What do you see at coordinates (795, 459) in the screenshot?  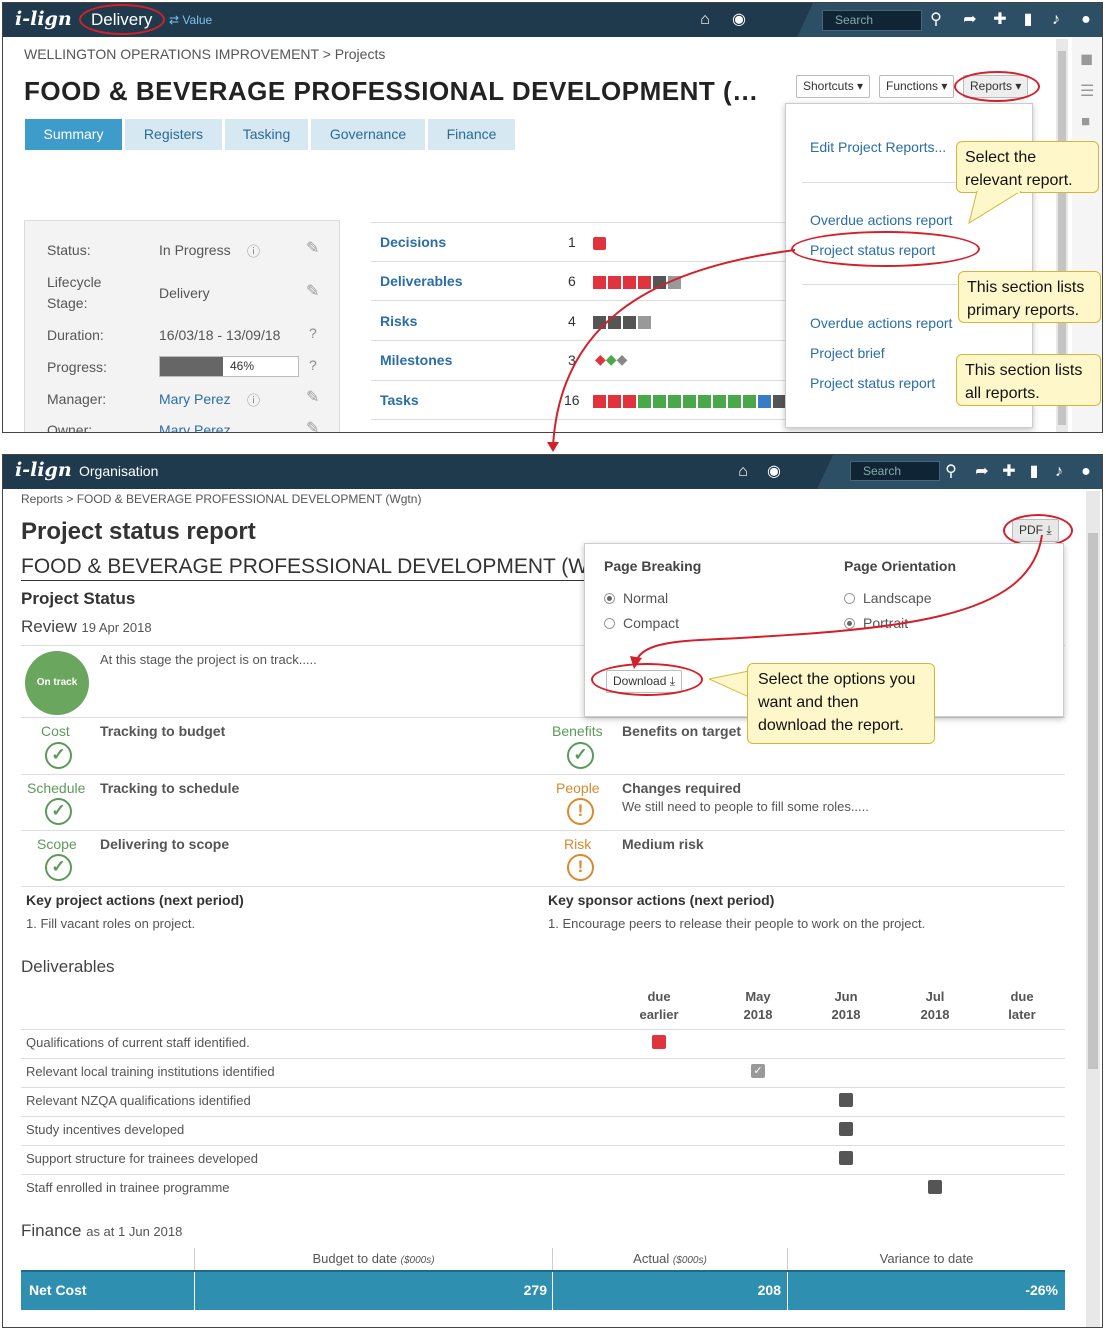 I see `connector-arrows` at bounding box center [795, 459].